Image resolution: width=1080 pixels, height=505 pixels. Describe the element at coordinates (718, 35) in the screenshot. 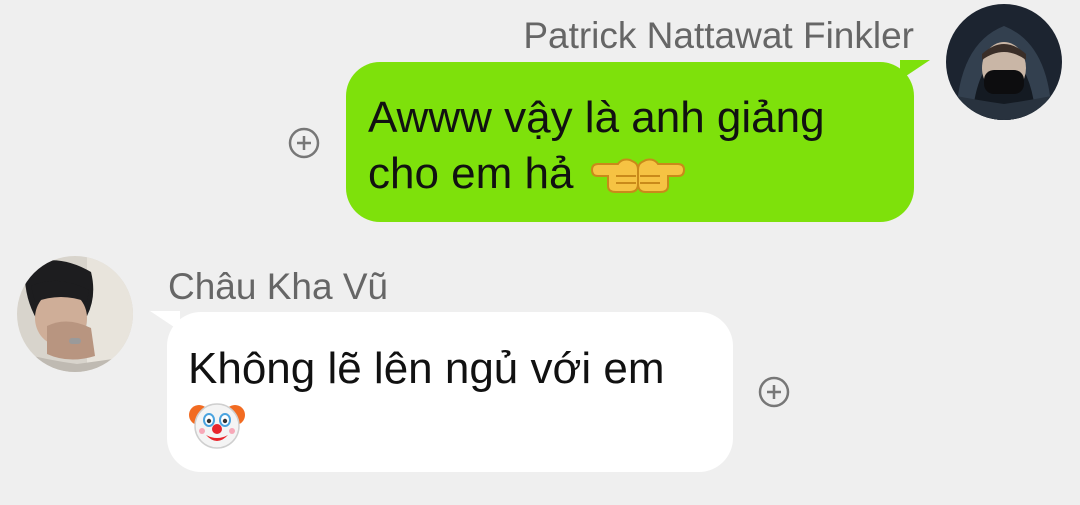

I see `sender-name-outgoing: Patrick Nattawat Finkler` at that location.